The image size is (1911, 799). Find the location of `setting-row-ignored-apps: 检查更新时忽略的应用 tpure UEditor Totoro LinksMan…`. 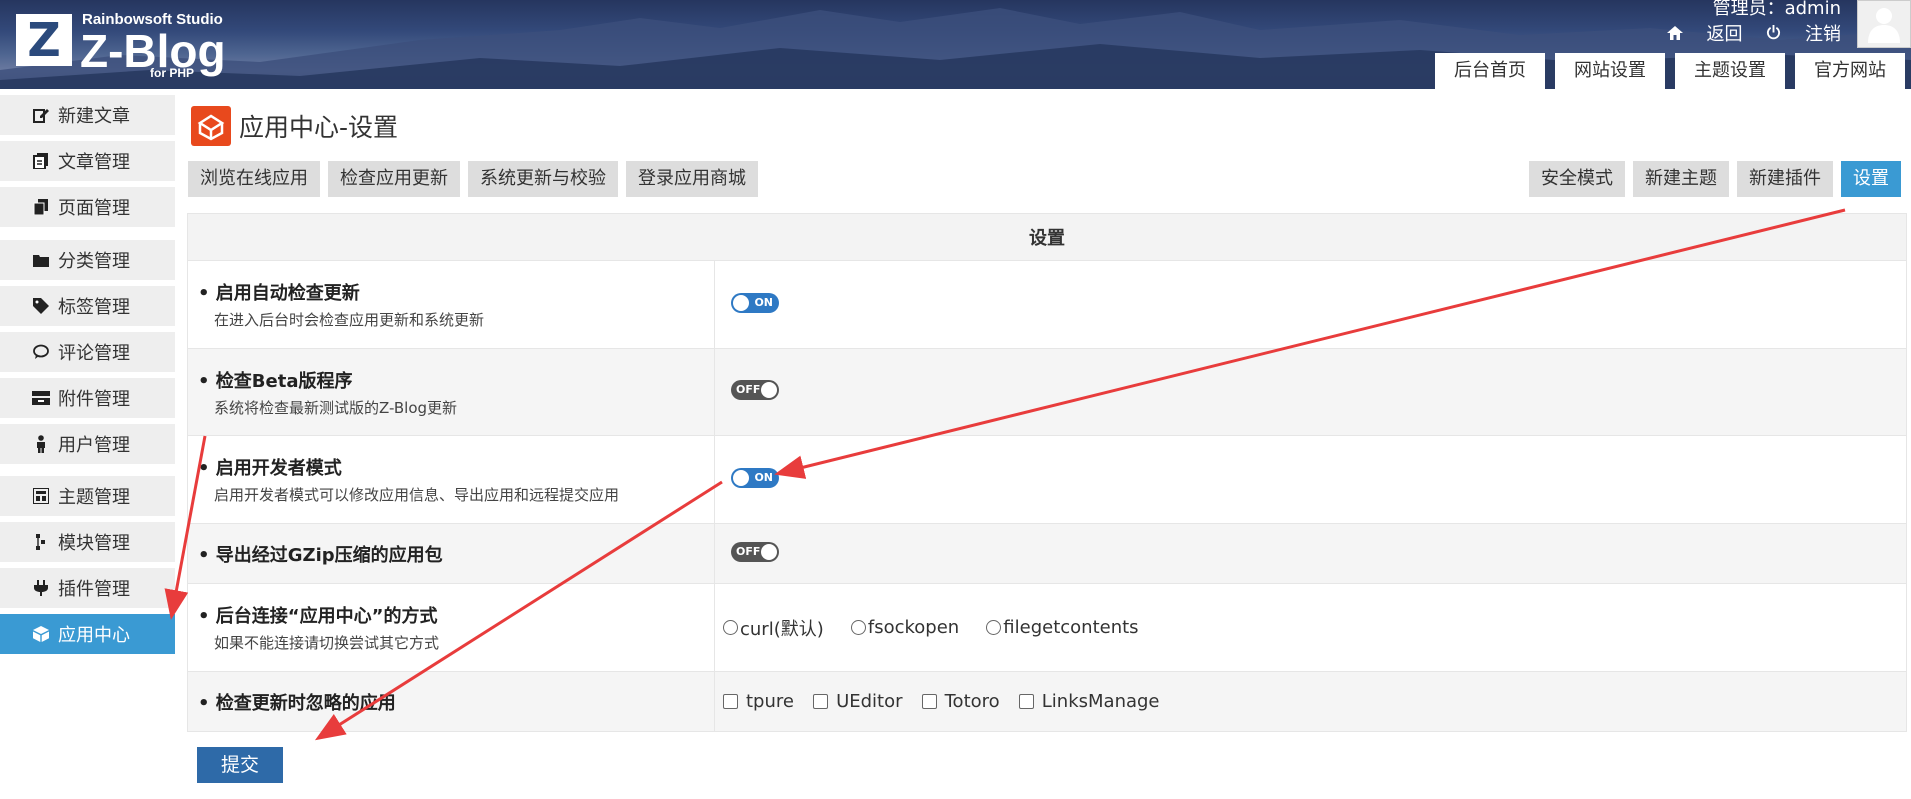

setting-row-ignored-apps: 检查更新时忽略的应用 tpure UEditor Totoro LinksMan… is located at coordinates (1047, 701).